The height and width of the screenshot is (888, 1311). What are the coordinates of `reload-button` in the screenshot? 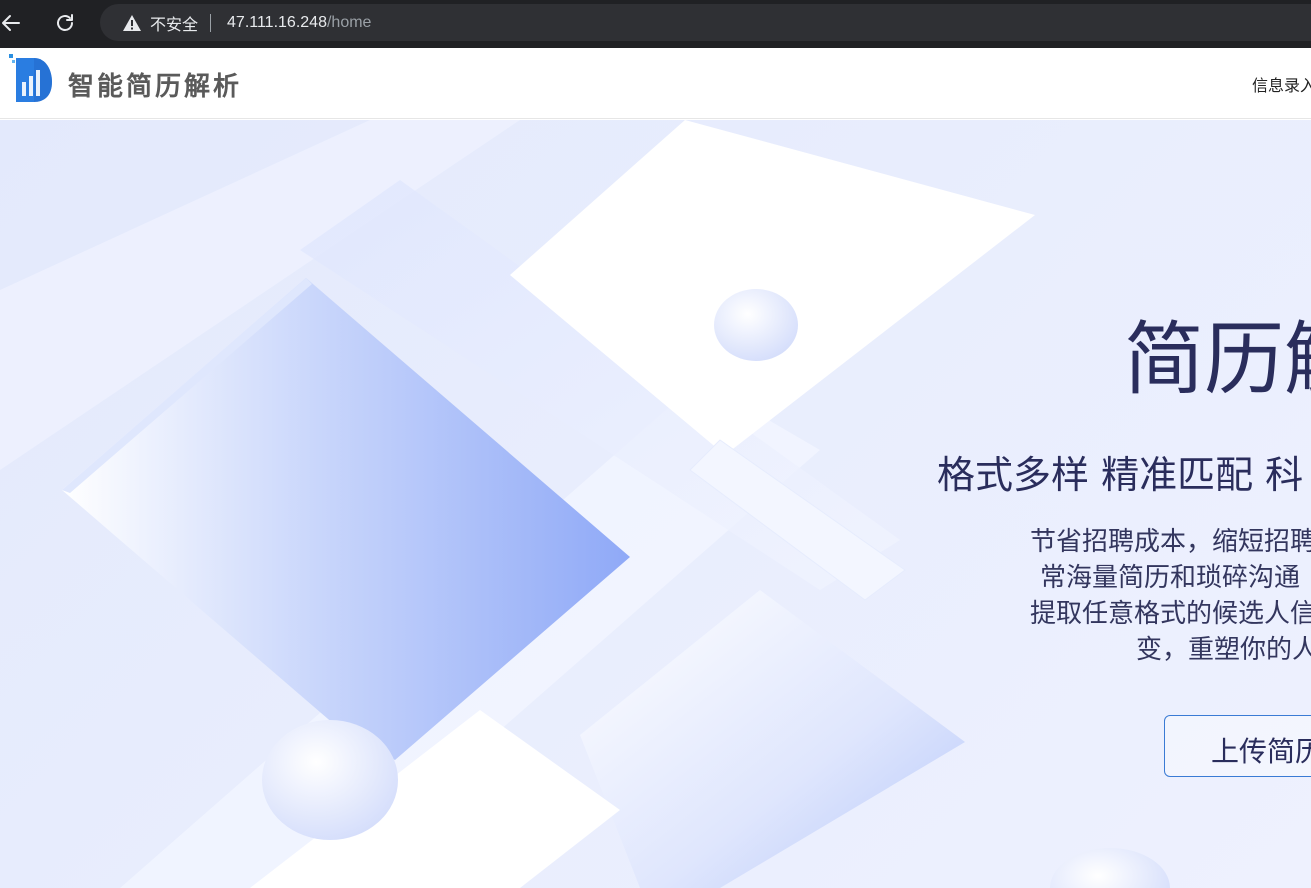 It's located at (65, 23).